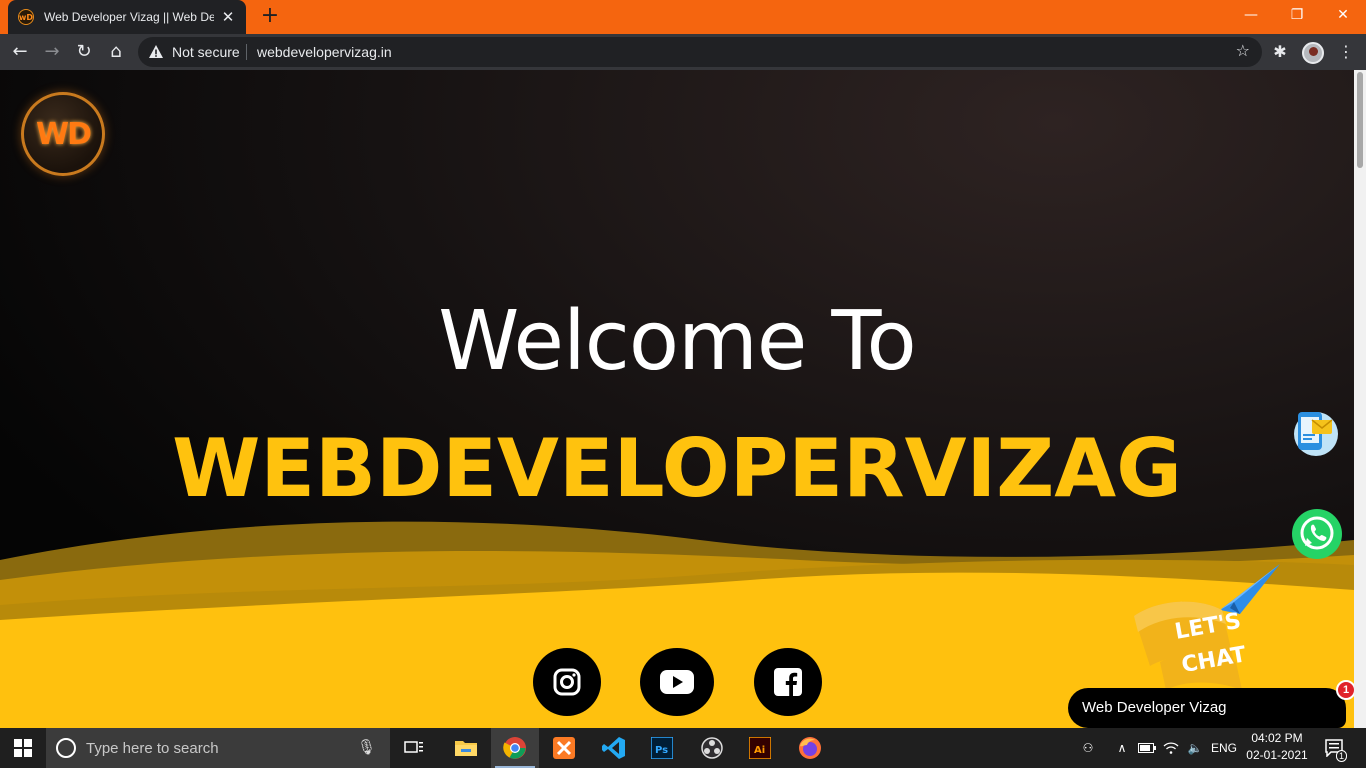  I want to click on battery-shape, so click(1147, 748).